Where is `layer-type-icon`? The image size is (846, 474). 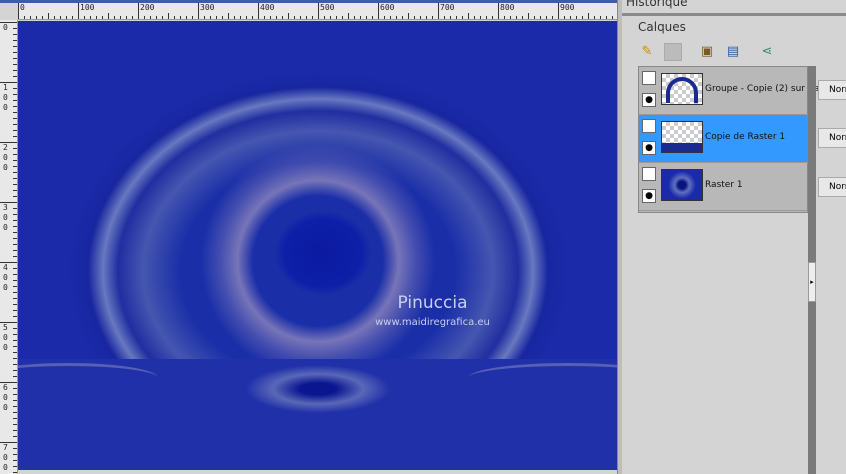
layer-type-icon is located at coordinates (649, 174).